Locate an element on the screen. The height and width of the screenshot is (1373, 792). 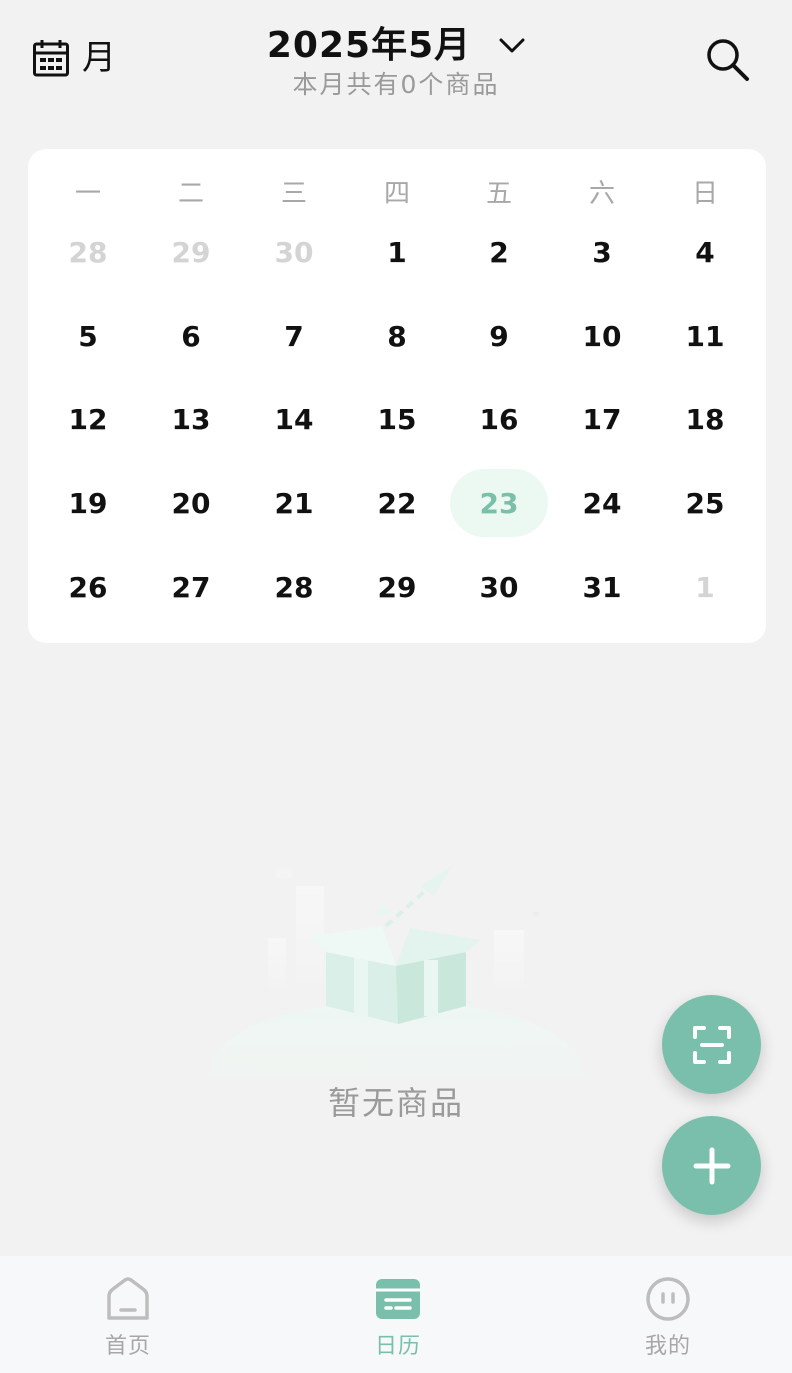
scan-button is located at coordinates (711, 1044).